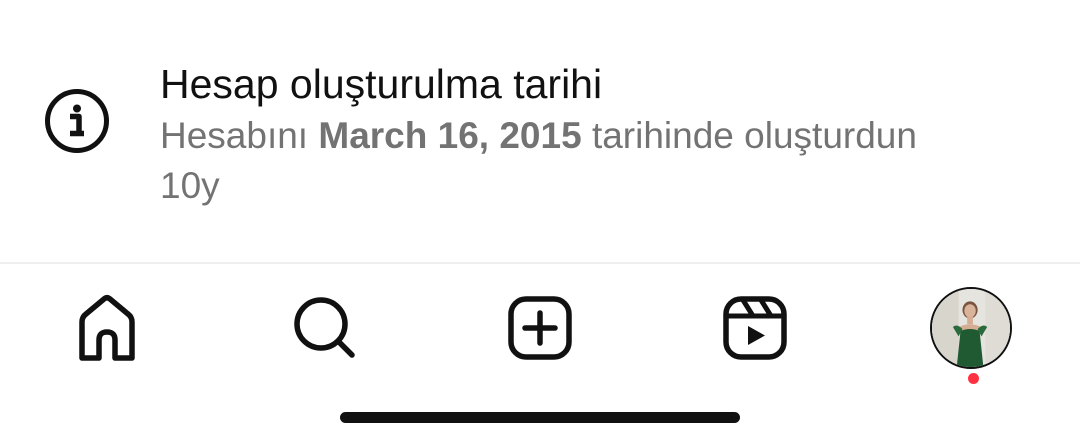 The image size is (1080, 440). I want to click on account-created-title: Hesap oluşturulma tarihi, so click(381, 84).